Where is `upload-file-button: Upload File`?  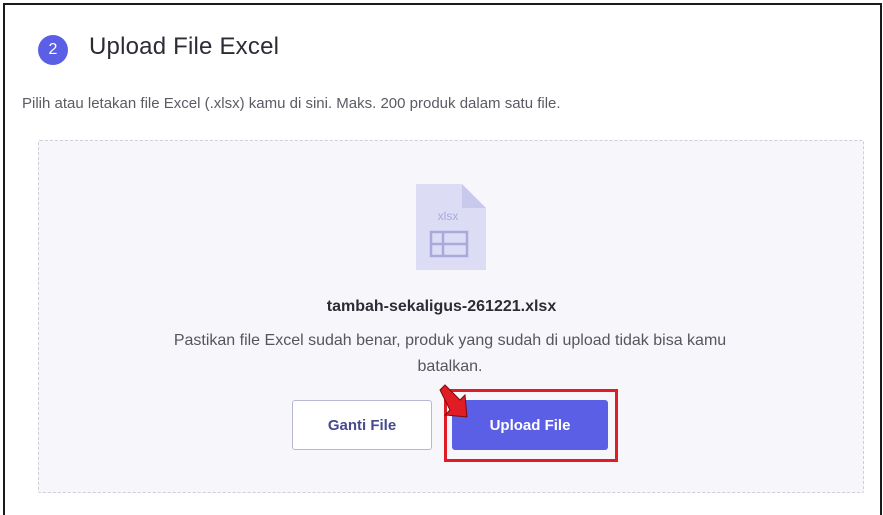 upload-file-button: Upload File is located at coordinates (530, 425).